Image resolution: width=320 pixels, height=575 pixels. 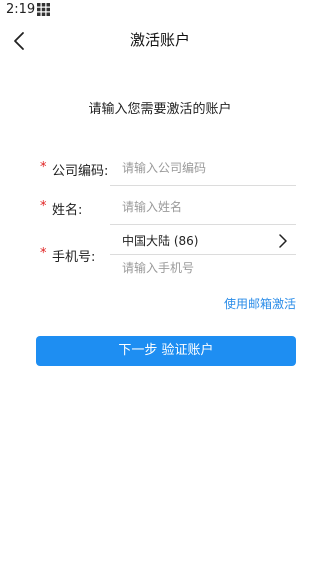 I want to click on company-code-label: 公司编码:, so click(x=80, y=171).